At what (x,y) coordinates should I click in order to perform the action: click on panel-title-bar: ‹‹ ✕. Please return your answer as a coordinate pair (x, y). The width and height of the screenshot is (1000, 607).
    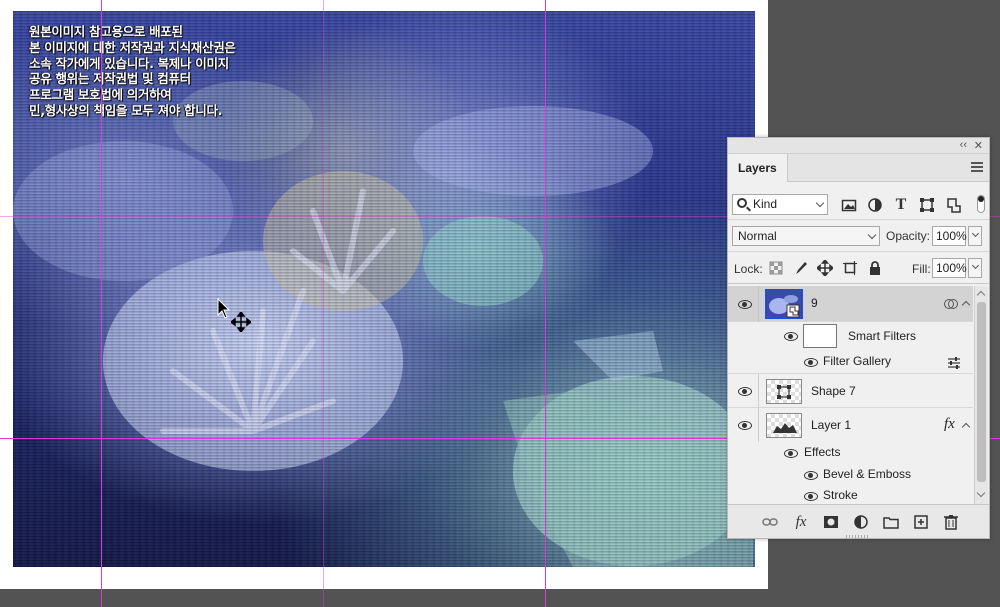
    Looking at the image, I should click on (858, 146).